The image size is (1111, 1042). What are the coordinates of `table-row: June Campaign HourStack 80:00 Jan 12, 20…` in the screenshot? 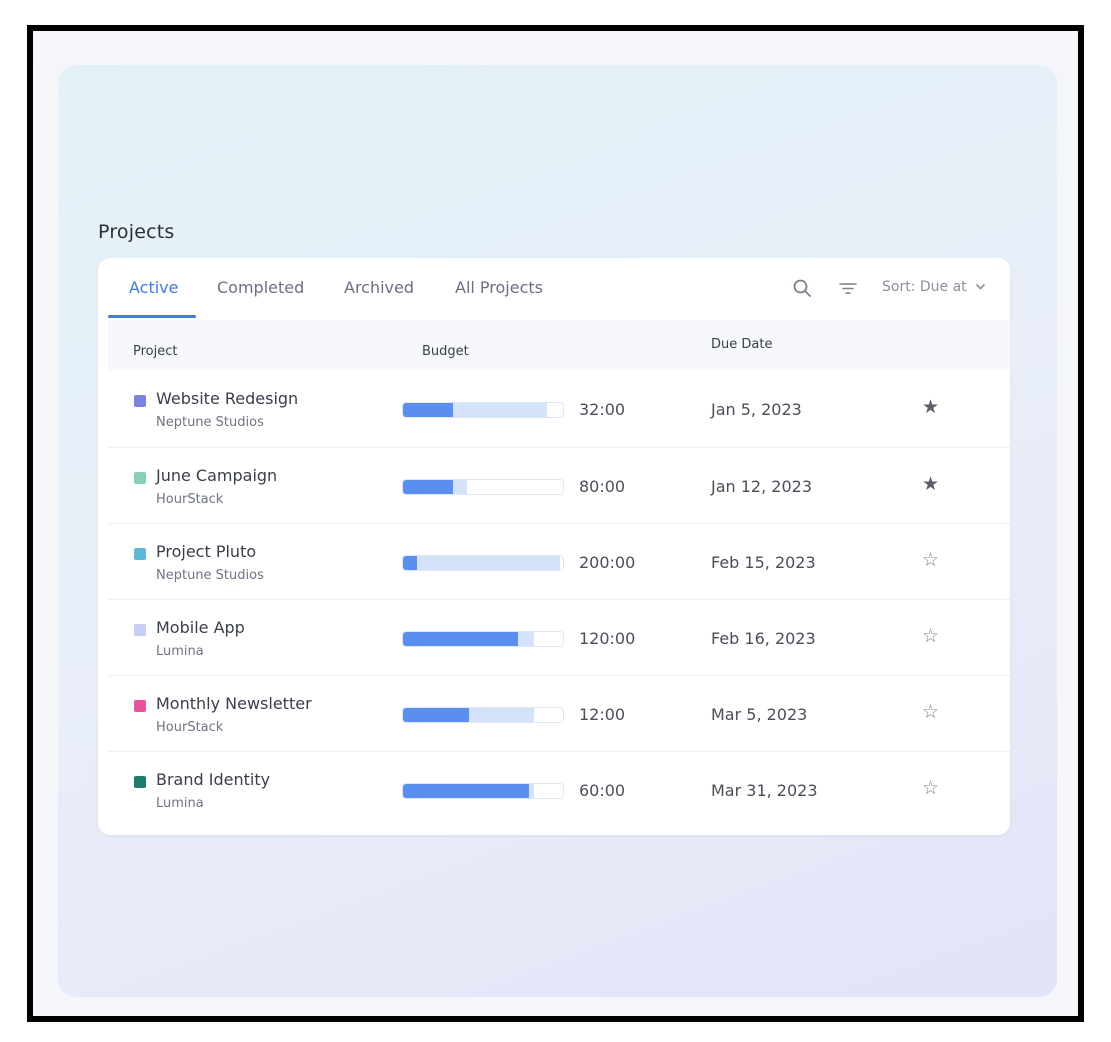 It's located at (559, 485).